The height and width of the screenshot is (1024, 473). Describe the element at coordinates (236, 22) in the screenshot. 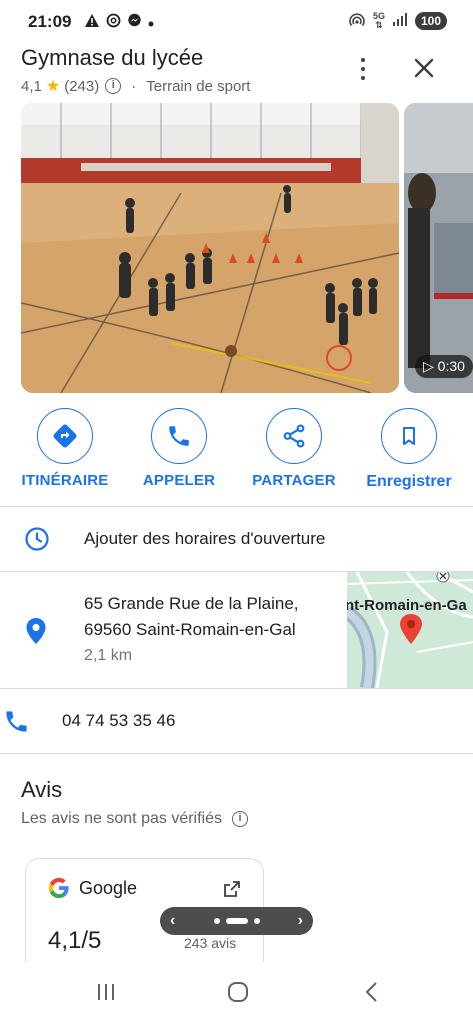

I see `status-bar: 21:09 5G ⇅ 100` at that location.